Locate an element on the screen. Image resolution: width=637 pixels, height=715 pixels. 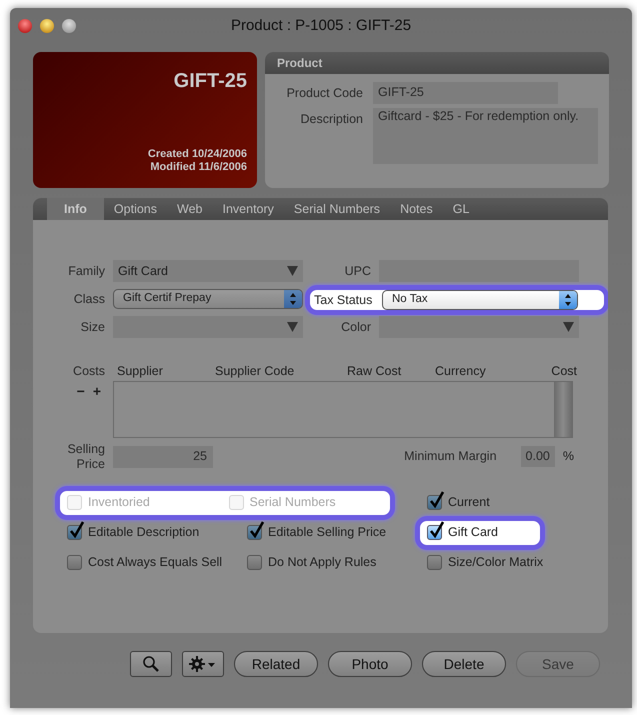
selling-price-field: 25 is located at coordinates (163, 457).